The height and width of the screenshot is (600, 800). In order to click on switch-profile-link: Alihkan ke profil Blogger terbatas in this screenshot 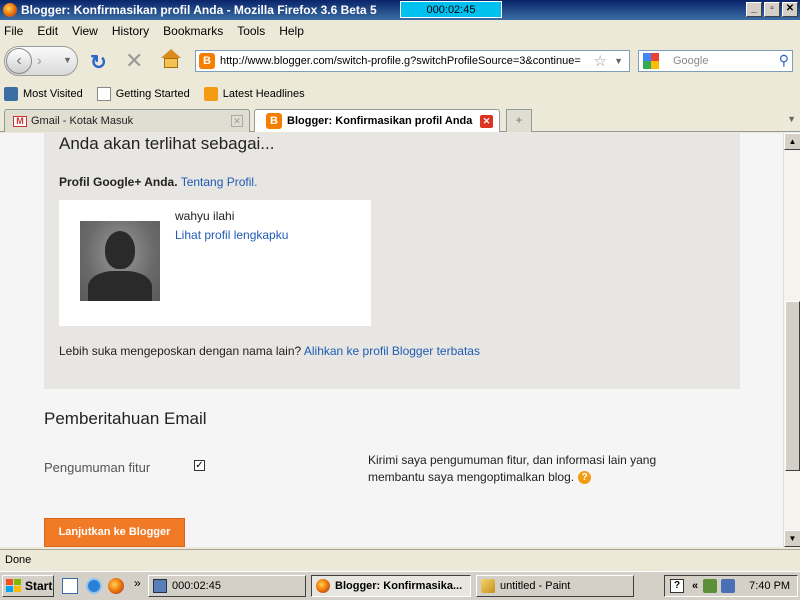, I will do `click(392, 351)`.